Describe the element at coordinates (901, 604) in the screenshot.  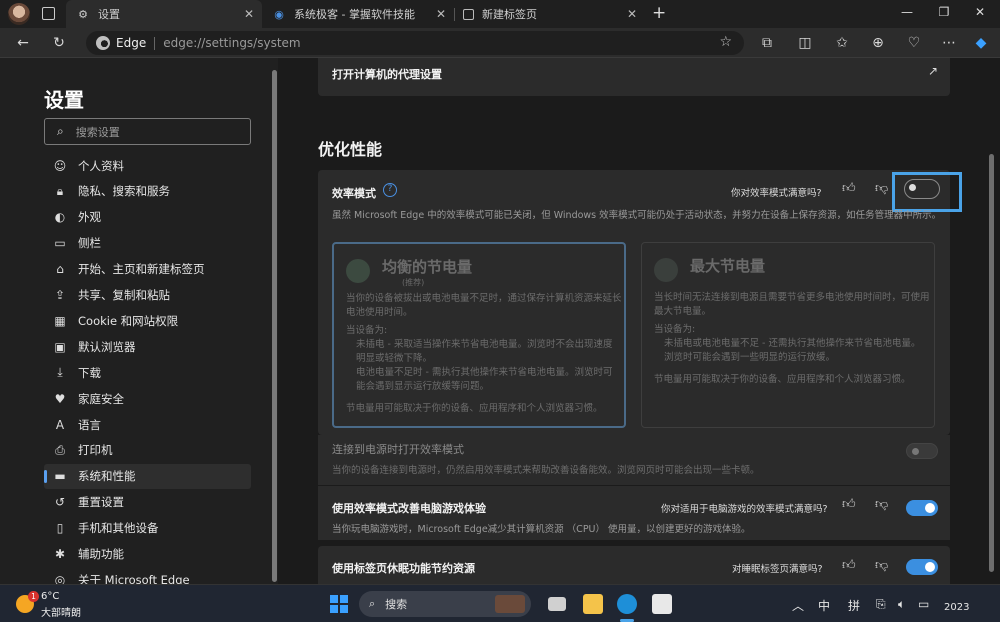
I see `volume-icon: 🔈︎` at that location.